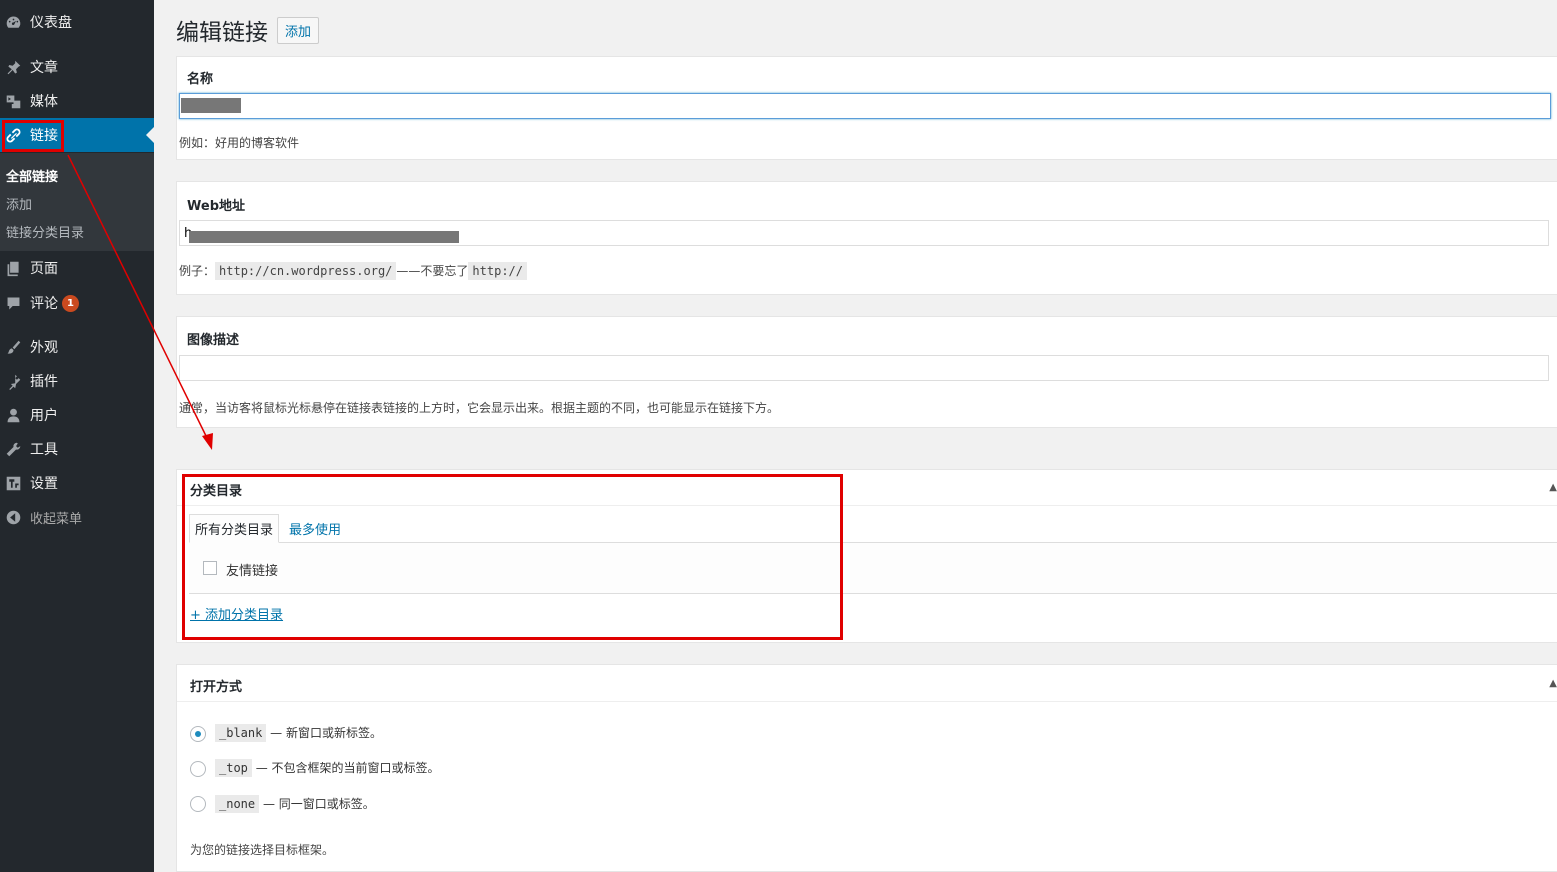  Describe the element at coordinates (873, 568) in the screenshot. I see `category-checklist-panel: 友情链接` at that location.